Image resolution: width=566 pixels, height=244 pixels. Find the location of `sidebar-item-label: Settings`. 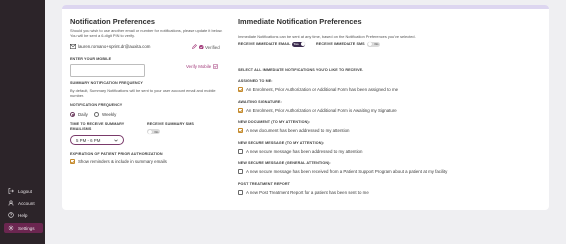

sidebar-item-label: Settings is located at coordinates (26, 228).